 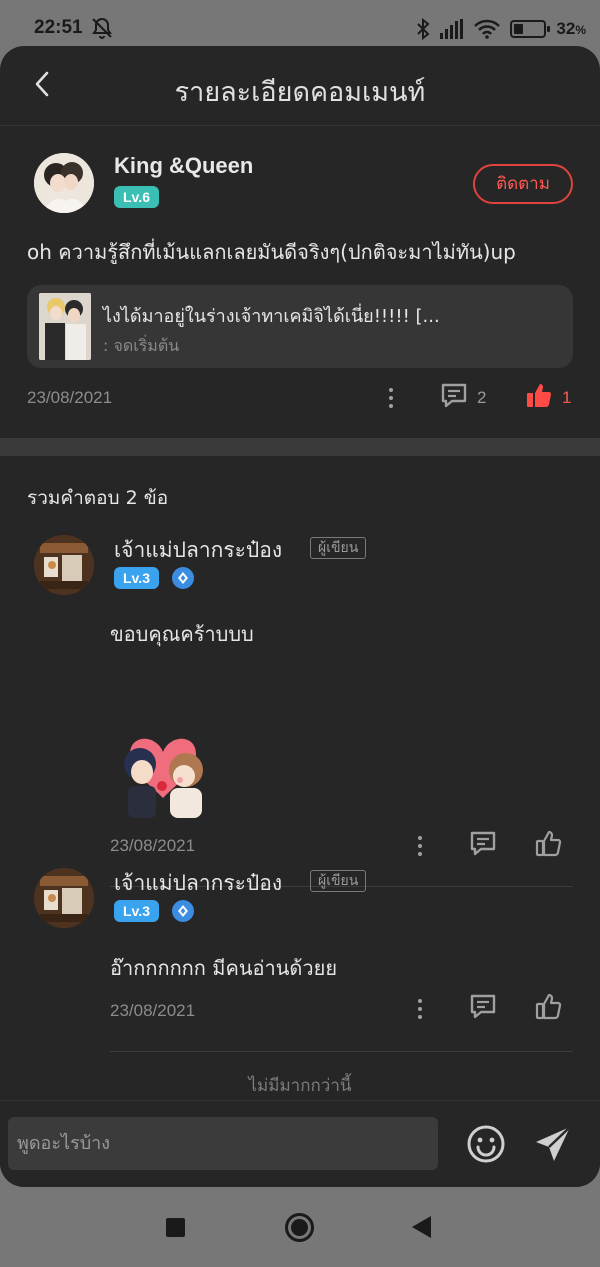 I want to click on top-bar: รายละเอียดคอมเมนท์, so click(x=300, y=86).